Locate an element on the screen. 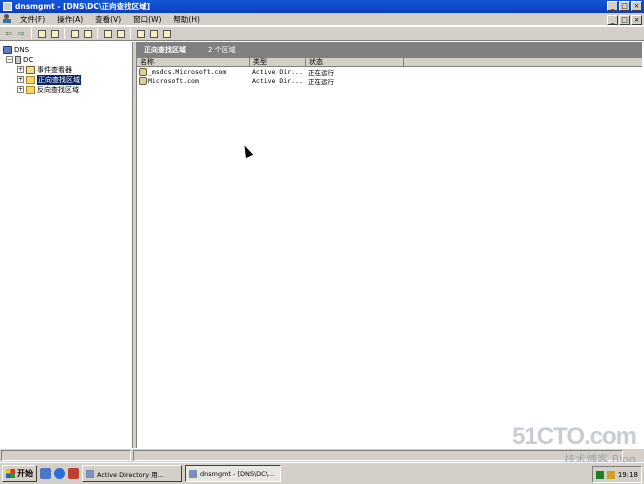 The height and width of the screenshot is (484, 644). window-title: dnsmgmt - [DNS\DC\正向查找区域] is located at coordinates (83, 6).